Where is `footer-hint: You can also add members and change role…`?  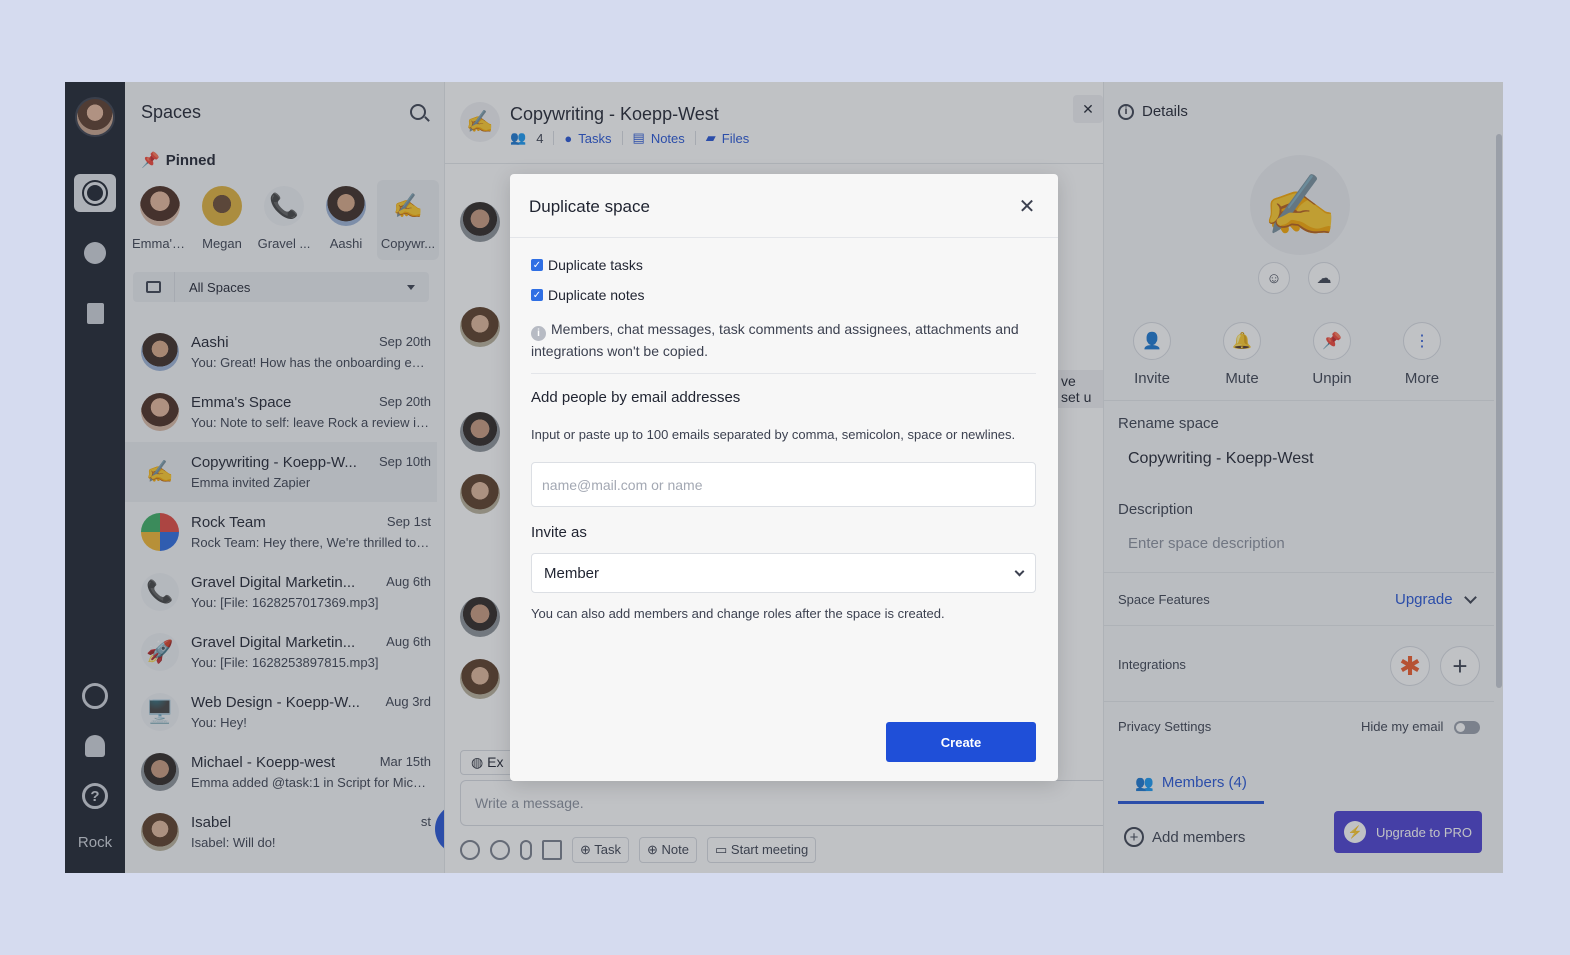 footer-hint: You can also add members and change role… is located at coordinates (738, 613).